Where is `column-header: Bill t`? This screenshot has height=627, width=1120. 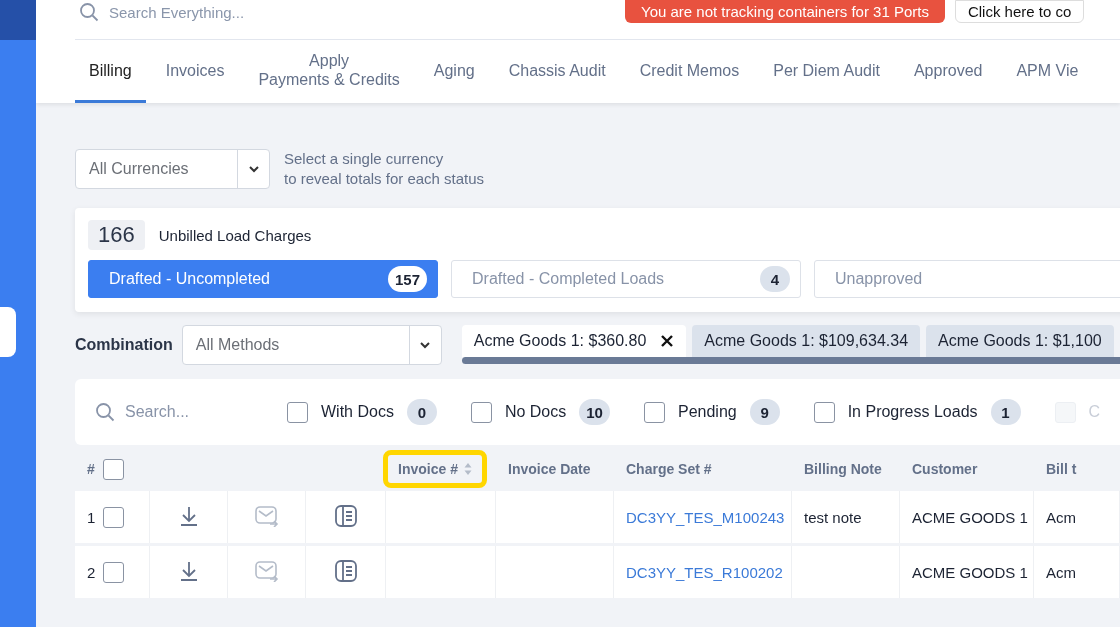
column-header: Bill t is located at coordinates (1061, 469).